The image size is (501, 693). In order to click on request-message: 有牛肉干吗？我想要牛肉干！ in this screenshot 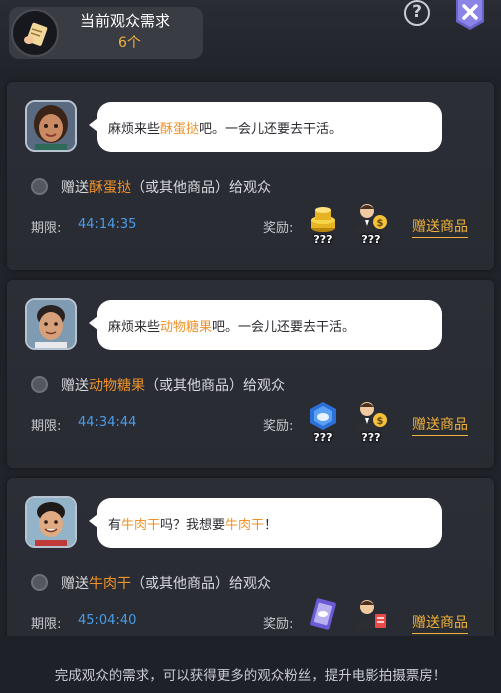, I will do `click(193, 525)`.